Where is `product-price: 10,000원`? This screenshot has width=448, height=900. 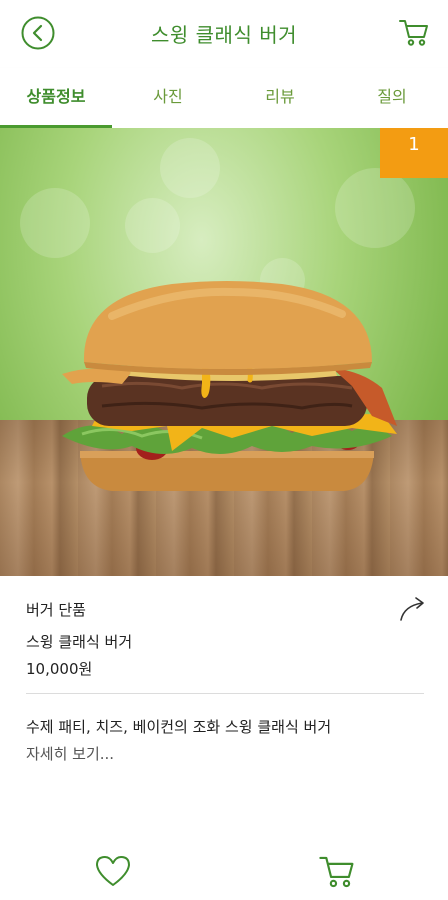
product-price: 10,000원 is located at coordinates (59, 669).